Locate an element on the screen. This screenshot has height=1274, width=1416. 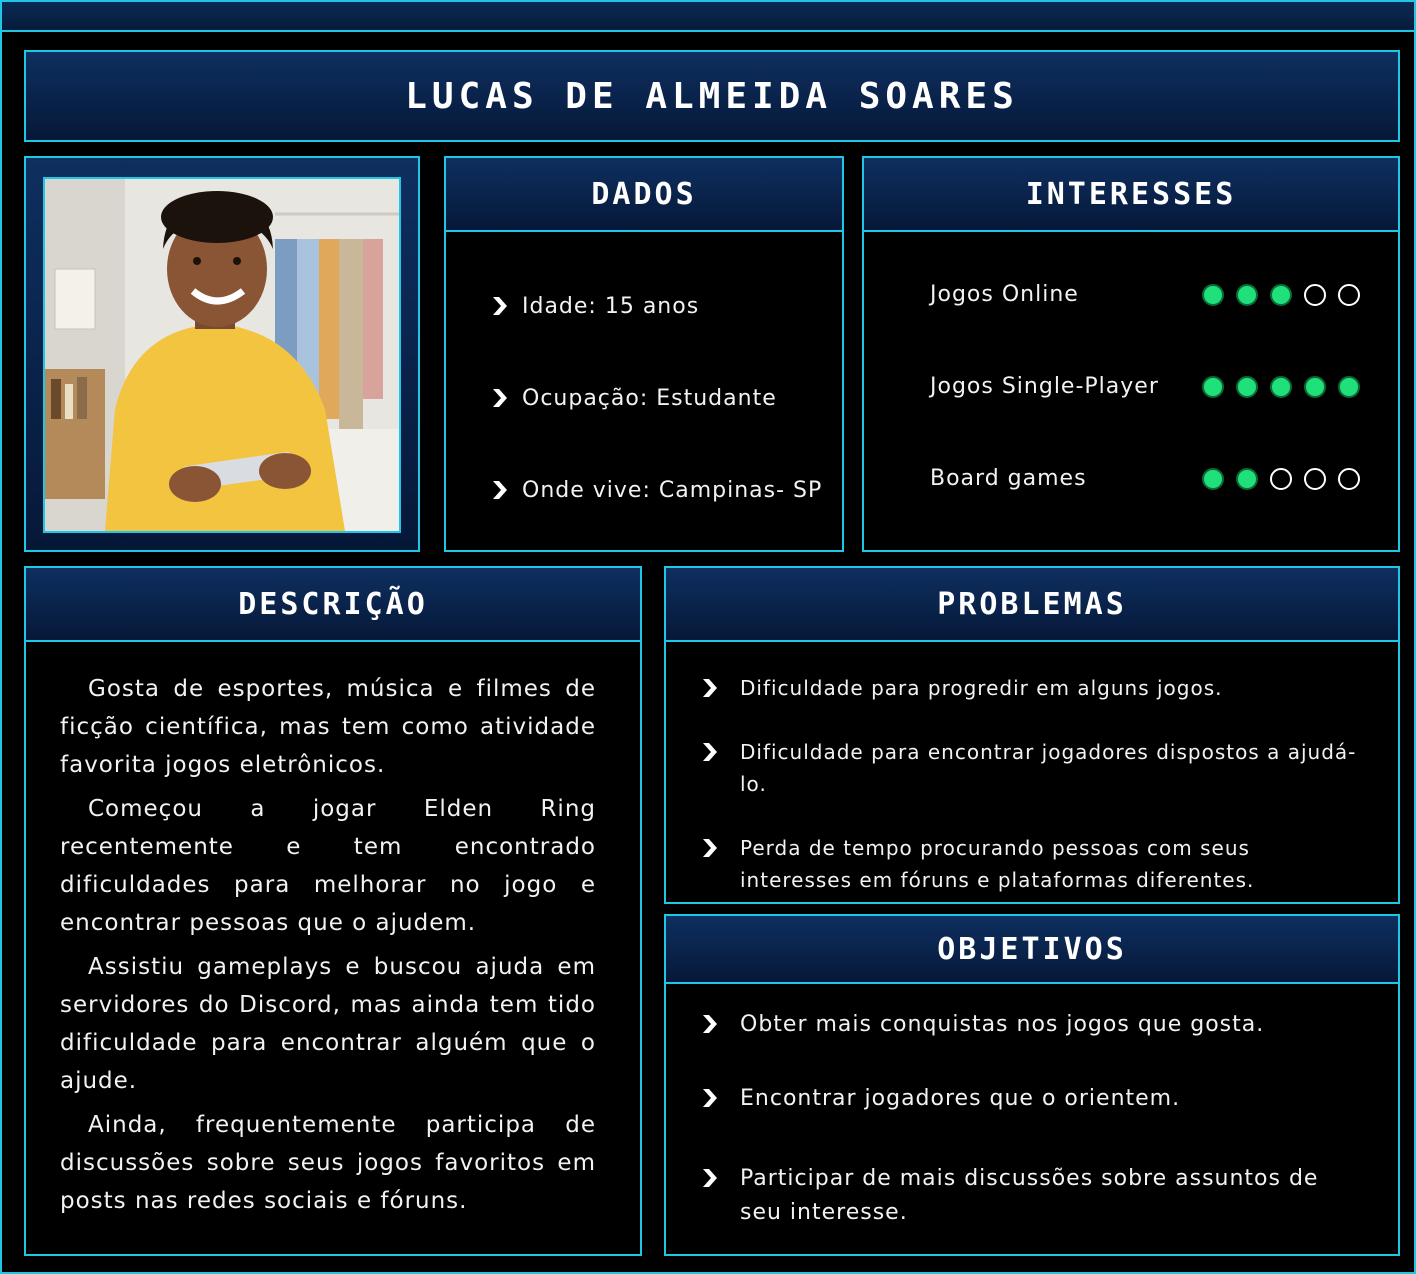
dados-item: Idade: 15 anos is located at coordinates (656, 306).